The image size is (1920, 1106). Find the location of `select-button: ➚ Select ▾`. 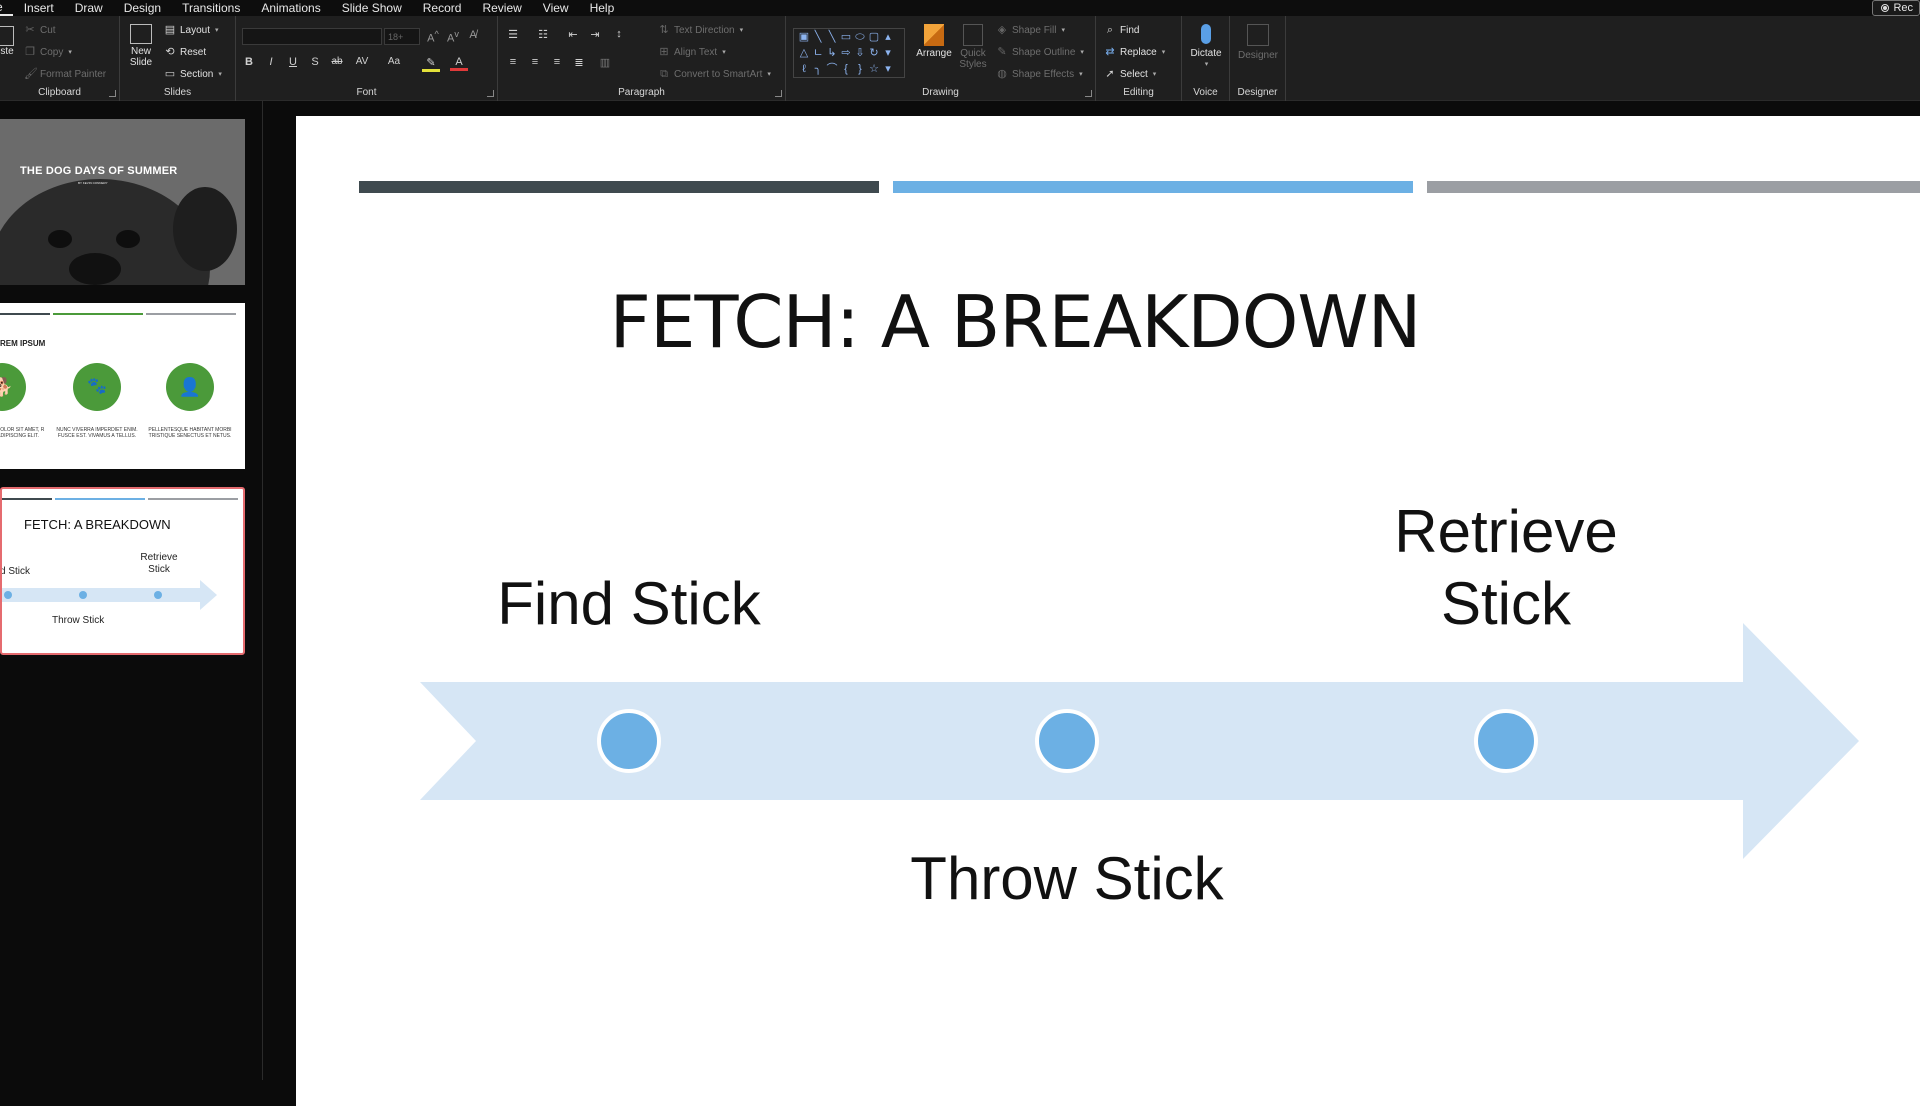

select-button: ➚ Select ▾ is located at coordinates (1130, 74).